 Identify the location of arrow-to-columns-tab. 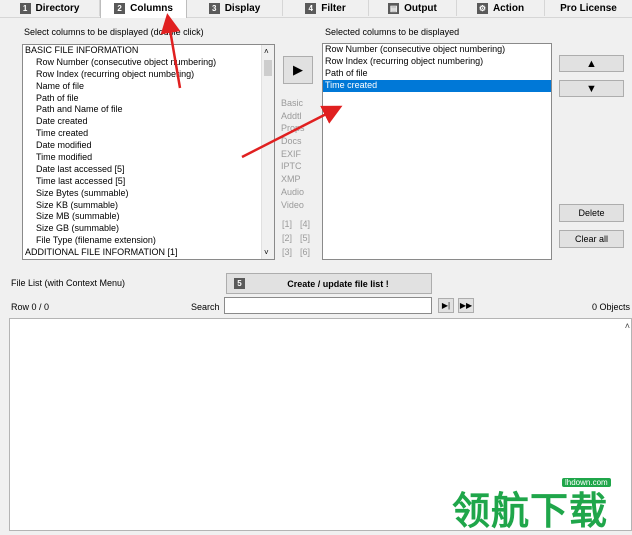
(171, 51).